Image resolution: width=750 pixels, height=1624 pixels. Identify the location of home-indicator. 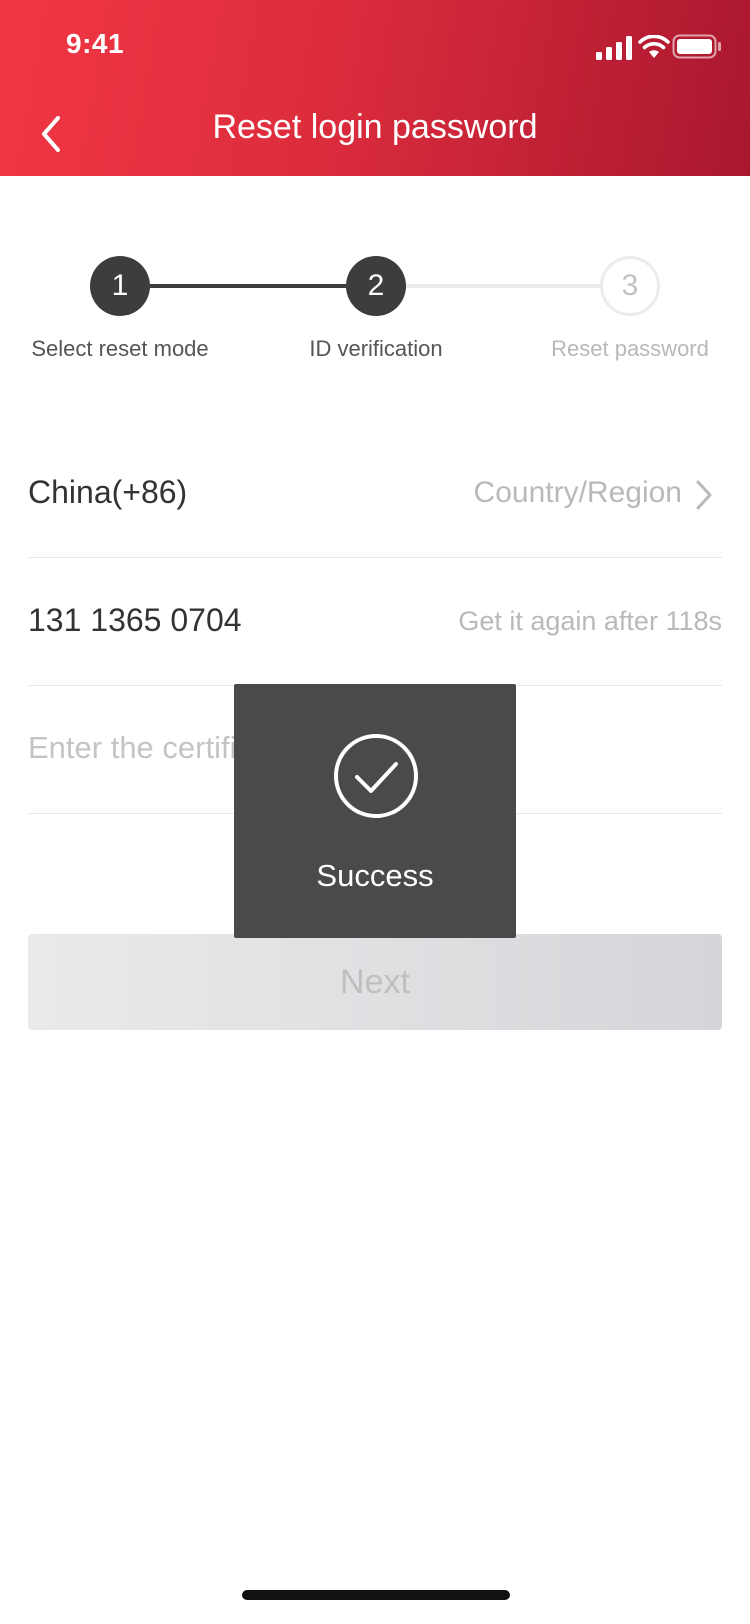
(376, 1595).